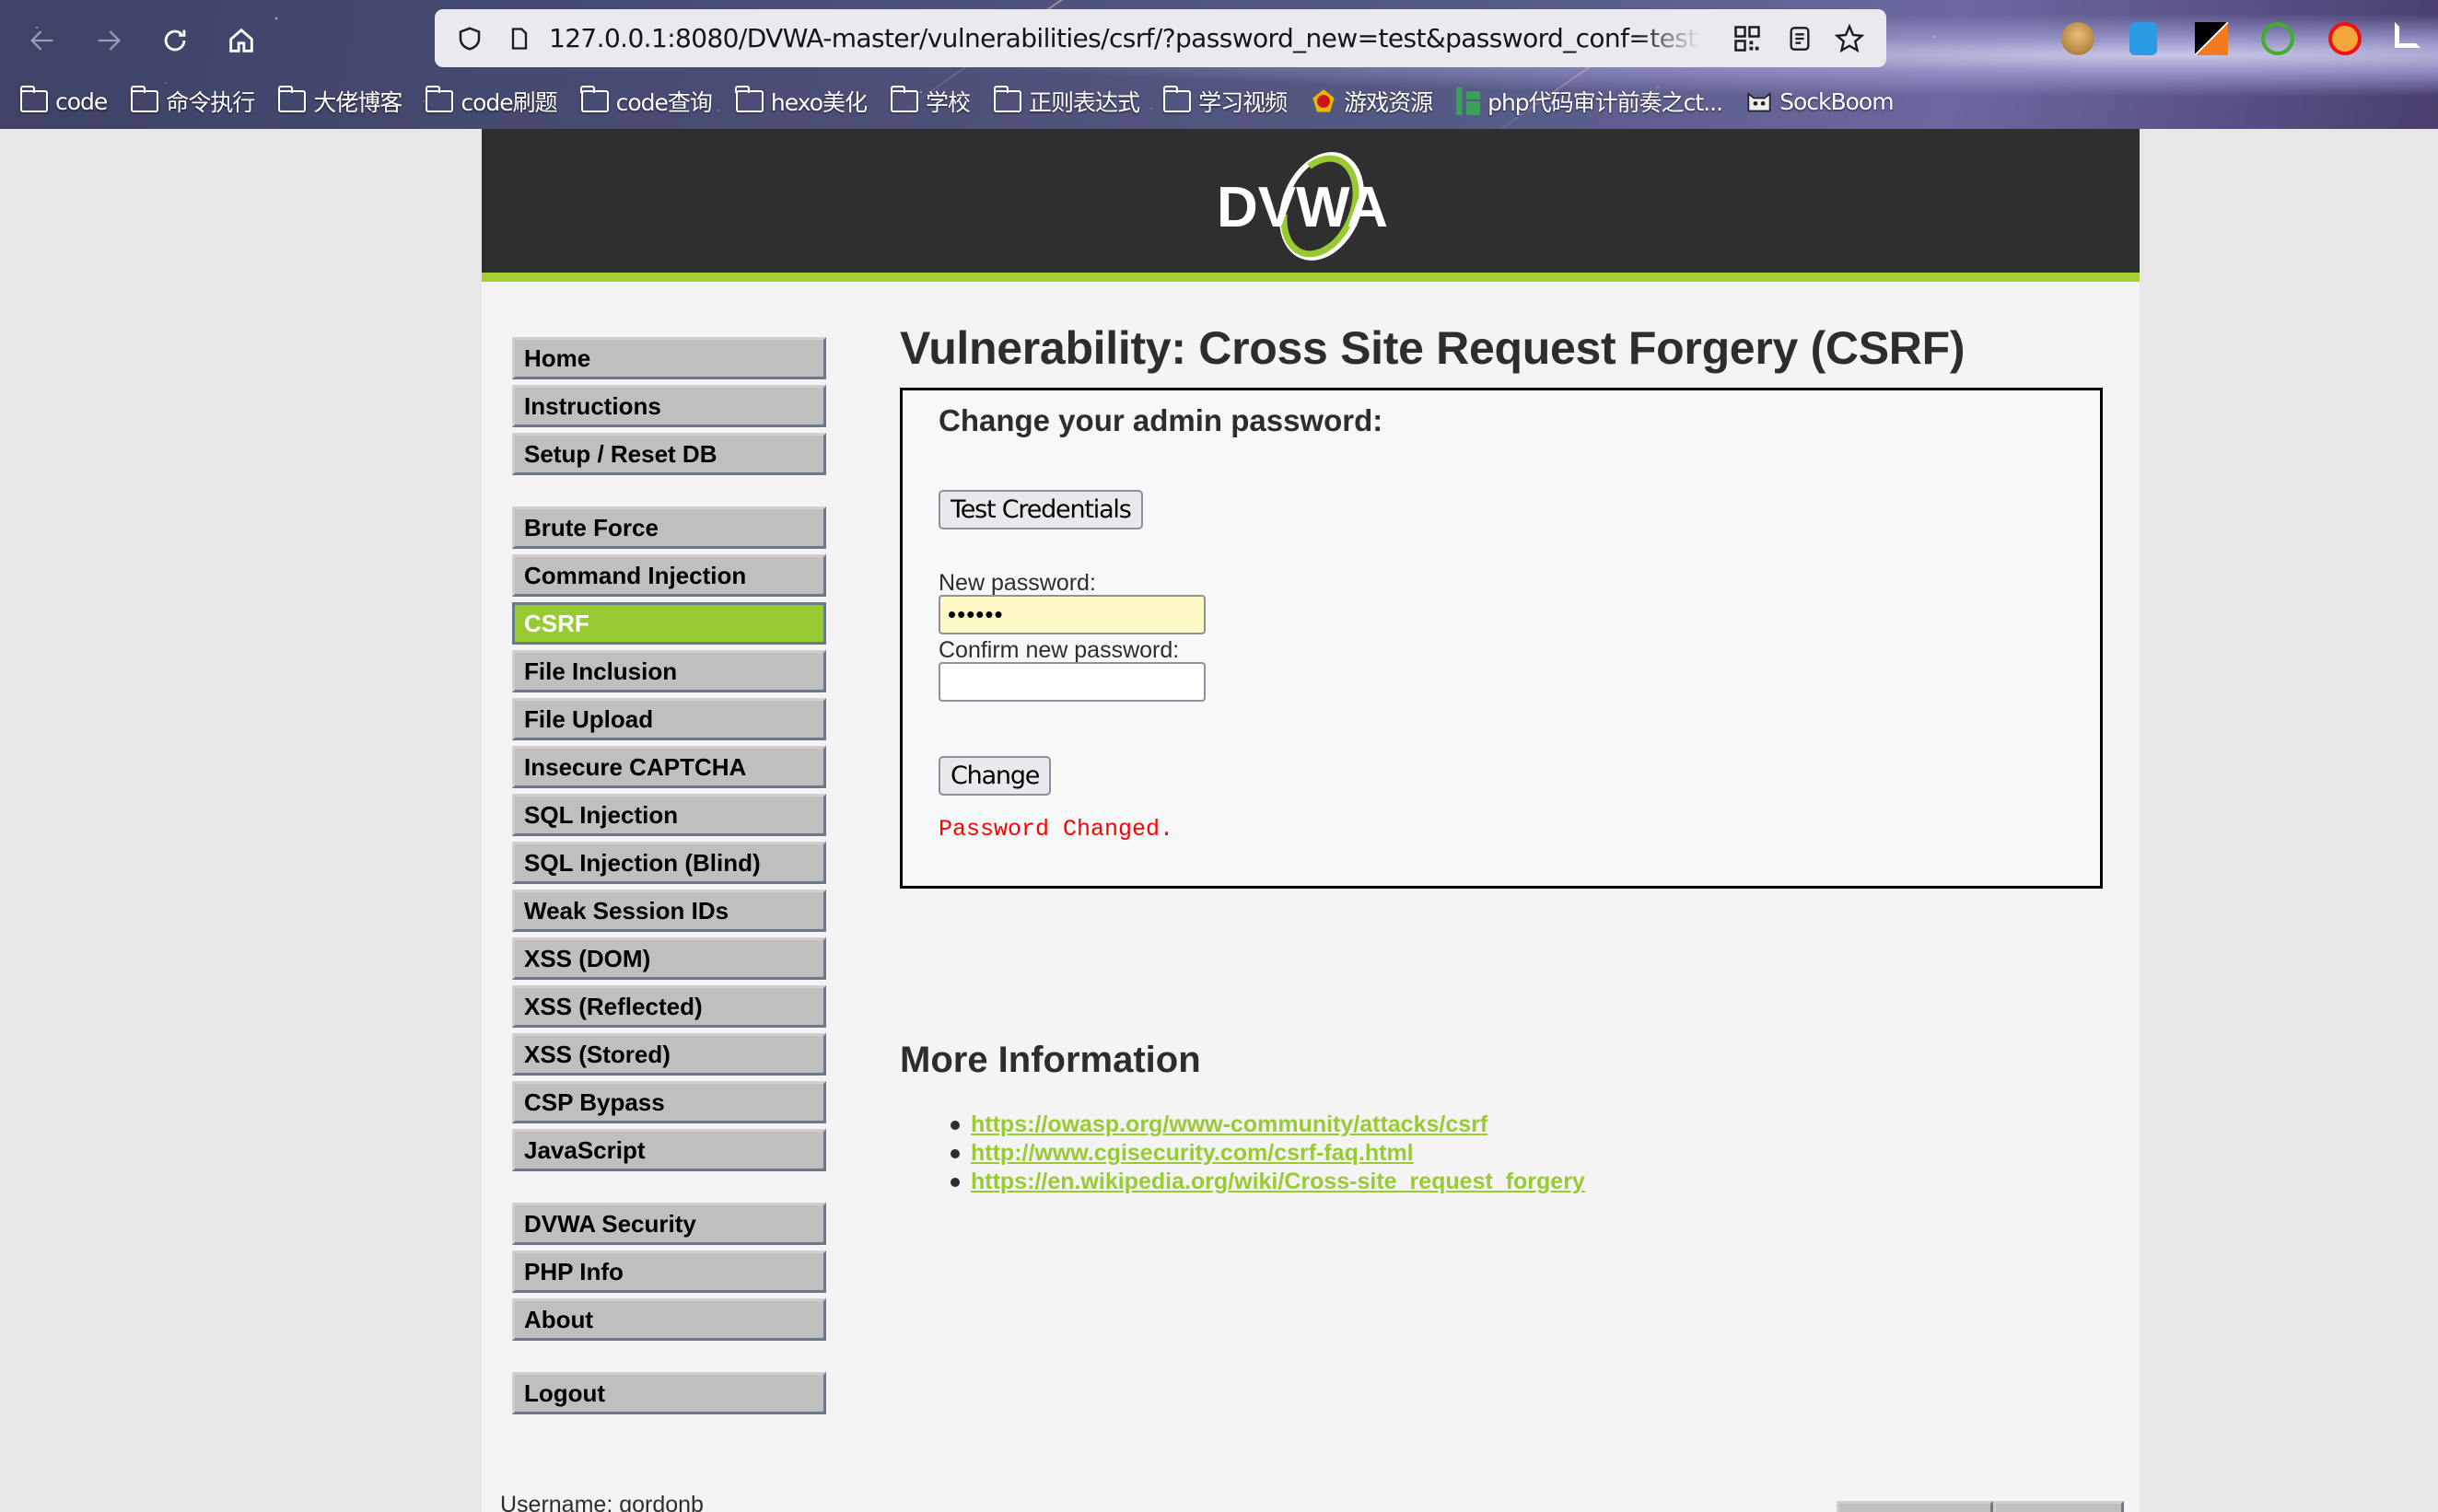 The height and width of the screenshot is (1512, 2438). Describe the element at coordinates (669, 959) in the screenshot. I see `menu-item-xss-dom: XSS (DOM)` at that location.